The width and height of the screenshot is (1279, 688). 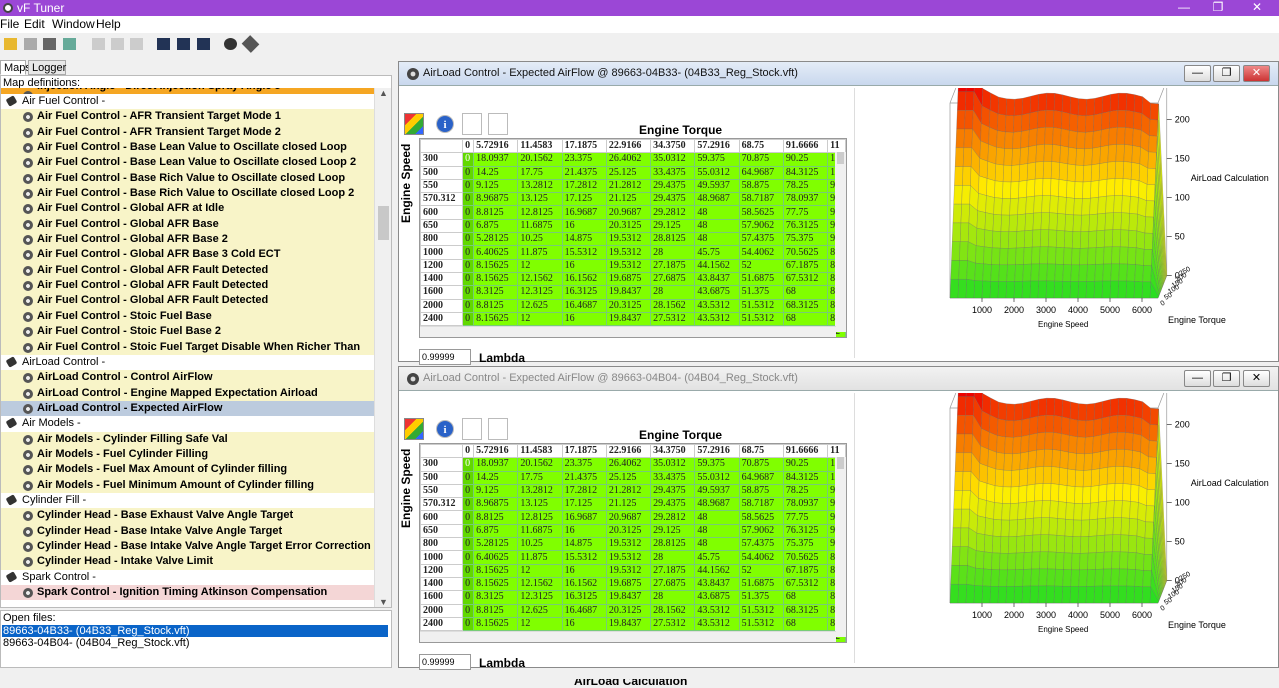 I want to click on tree-map-item: Air Fuel Control - Global AFR at Idle, so click(x=188, y=209).